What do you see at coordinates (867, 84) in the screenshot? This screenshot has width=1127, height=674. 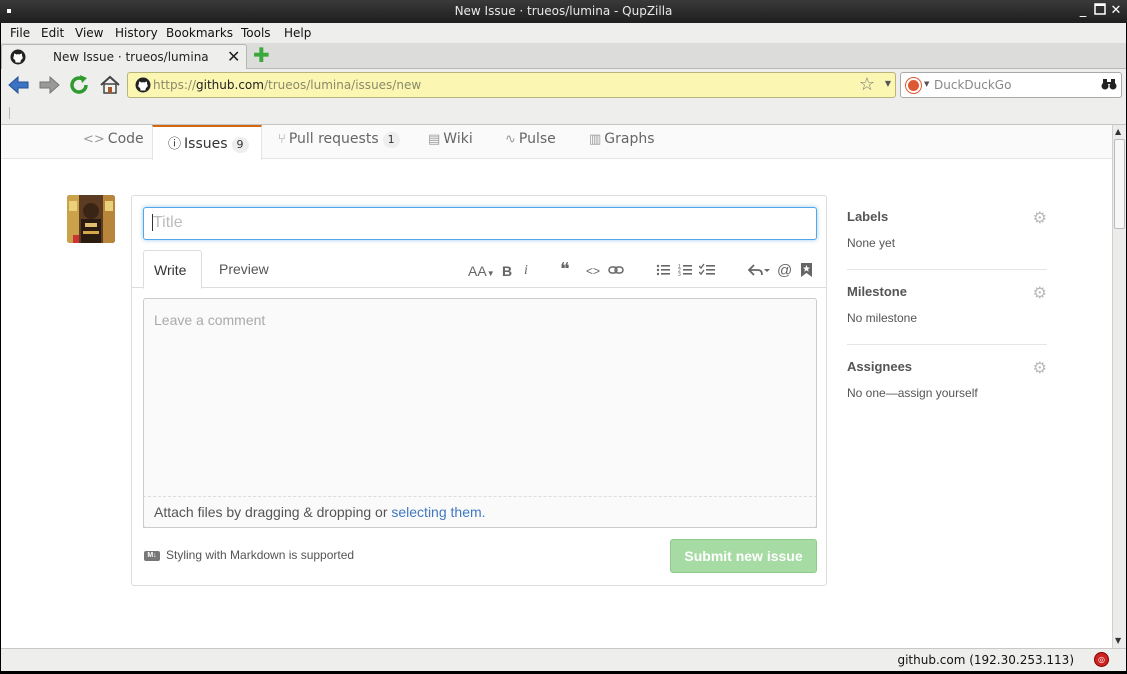 I see `bookmark-star-icon: ☆` at bounding box center [867, 84].